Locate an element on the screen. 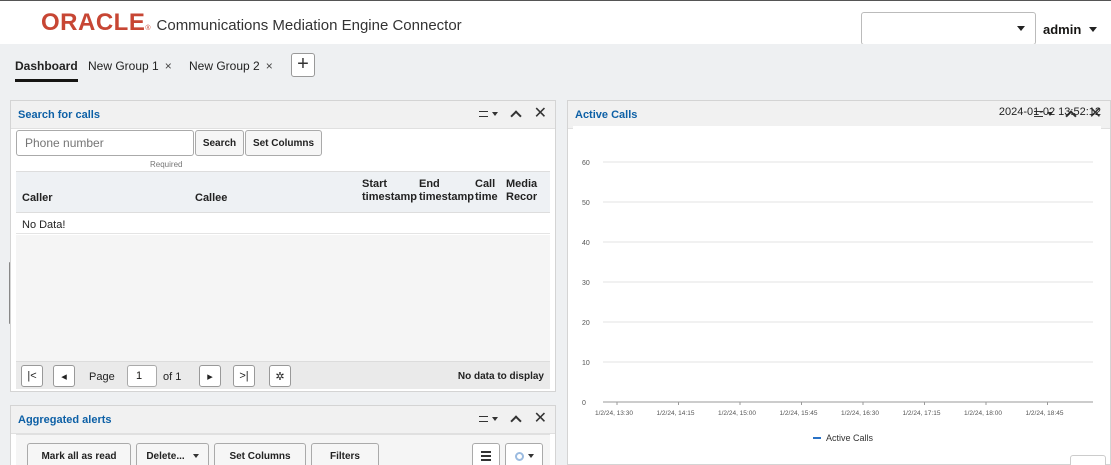 This screenshot has width=1111, height=465. list-icon is located at coordinates (486, 456).